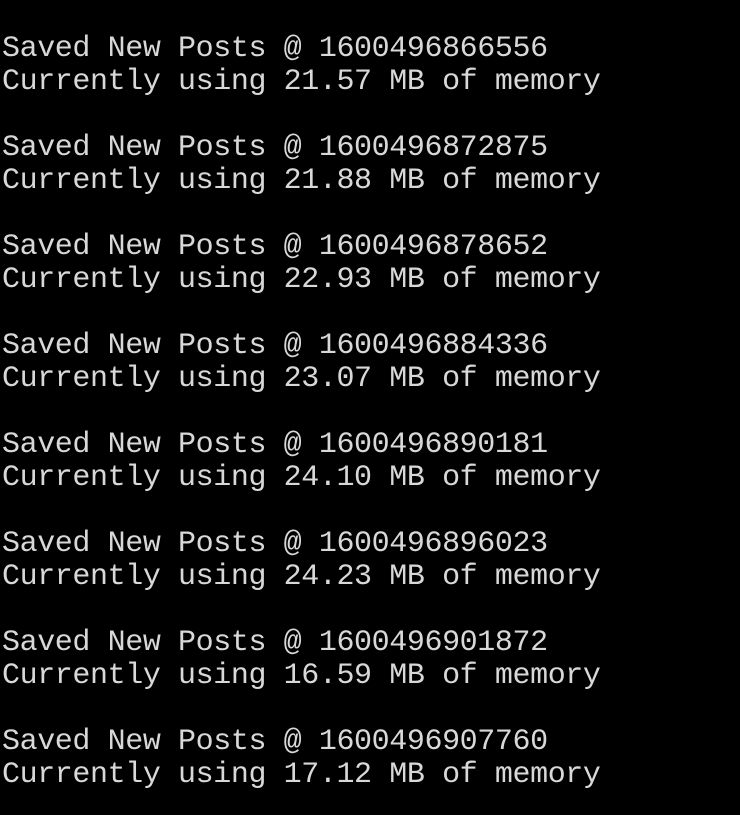  What do you see at coordinates (275, 544) in the screenshot?
I see `saved-posts-line: Saved New Posts @ 1600496896023` at bounding box center [275, 544].